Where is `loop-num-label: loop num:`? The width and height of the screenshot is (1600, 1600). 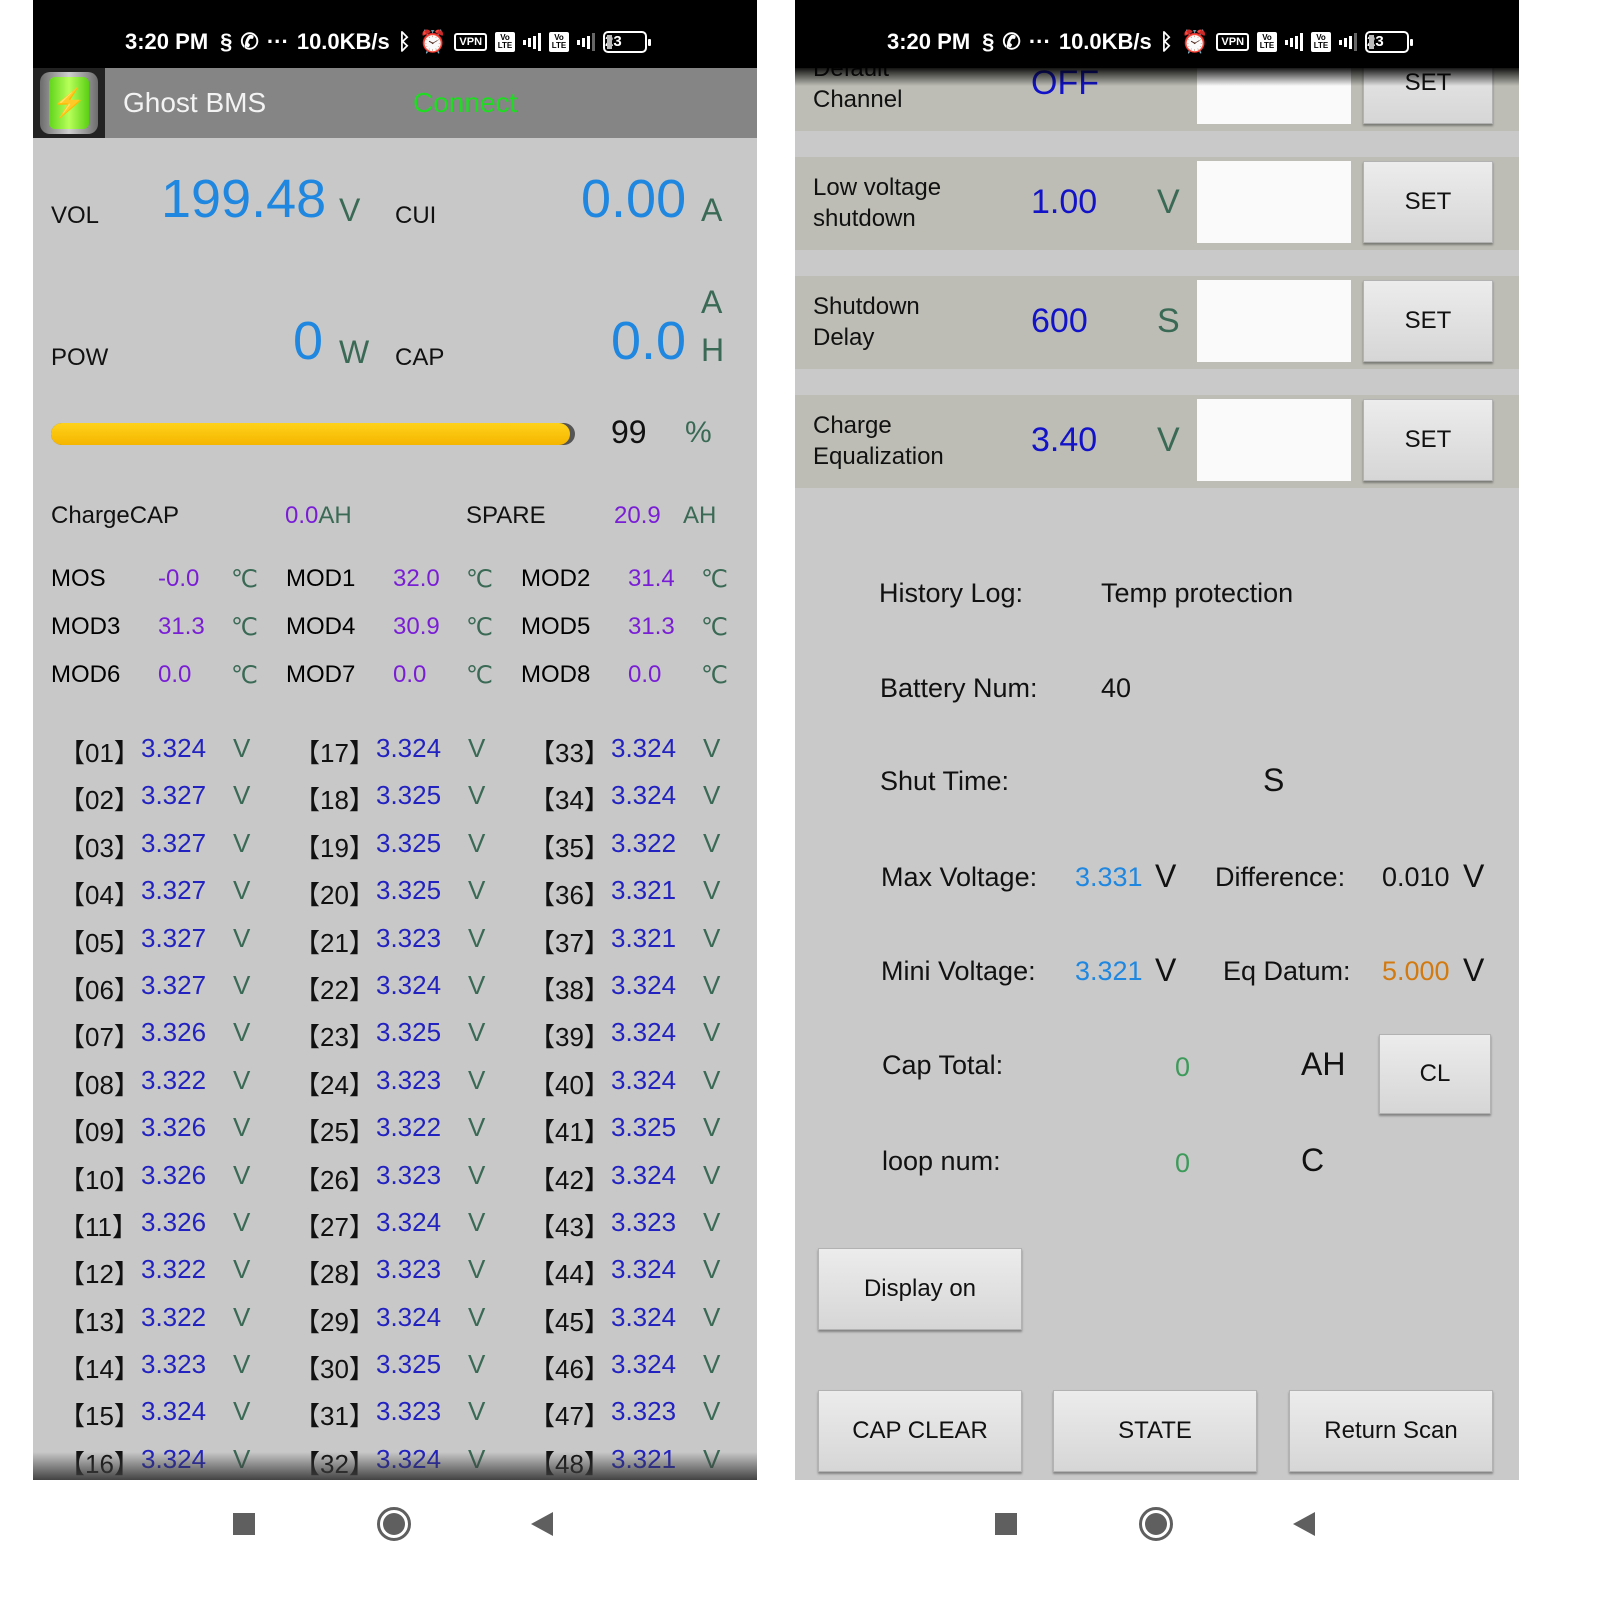
loop-num-label: loop num: is located at coordinates (941, 1161).